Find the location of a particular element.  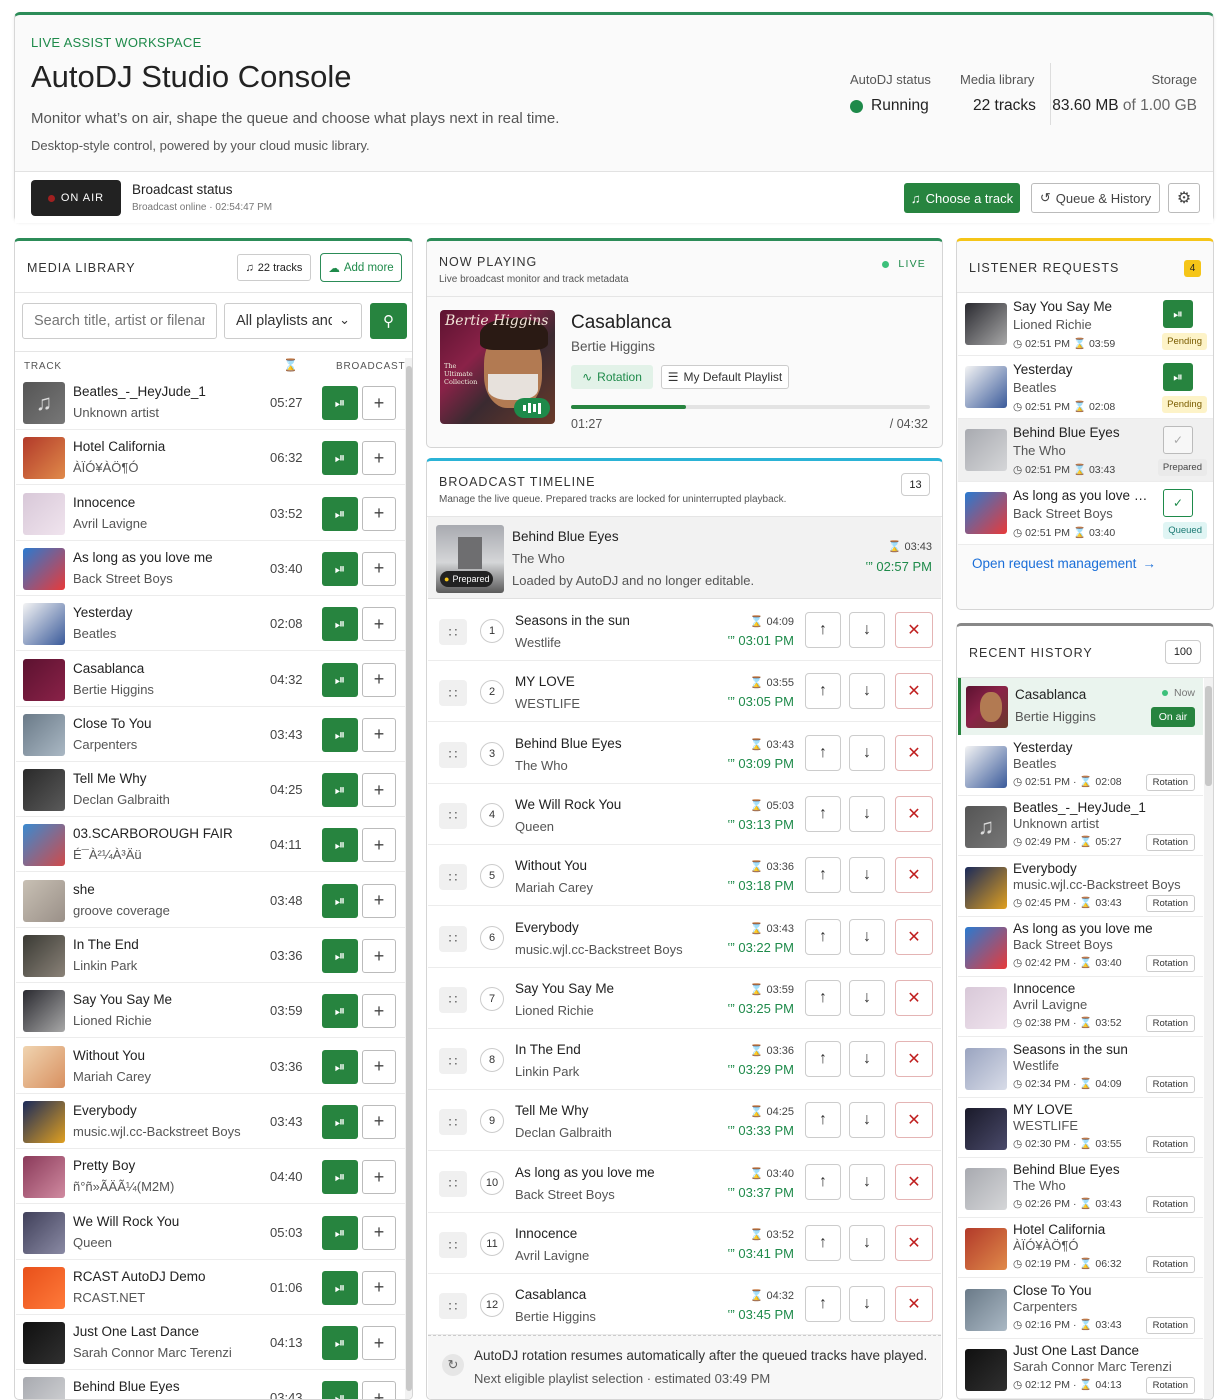

open-request-management-link: Open request management → is located at coordinates (1064, 563).